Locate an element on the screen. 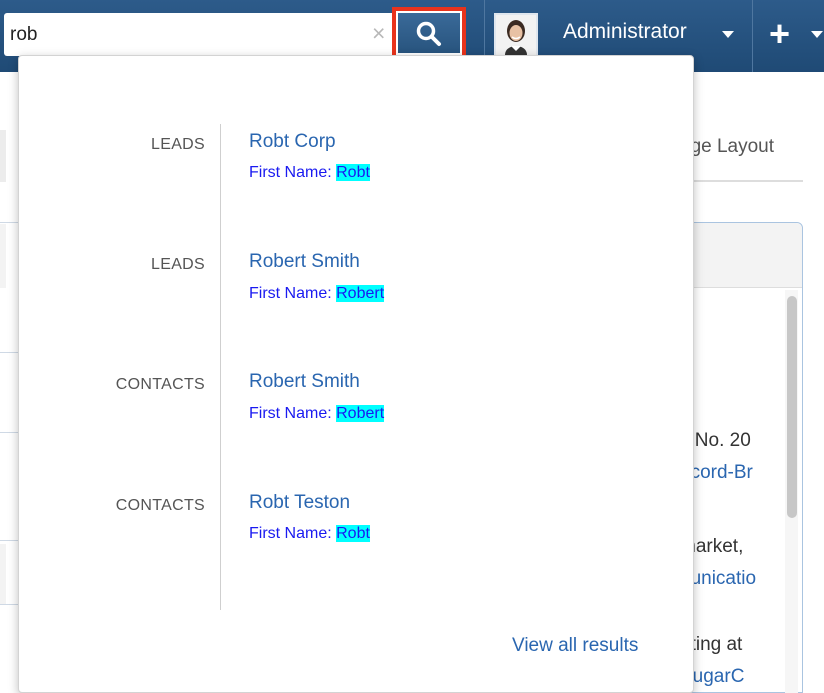 The image size is (824, 693). view-all-results-link: View all results is located at coordinates (575, 646).